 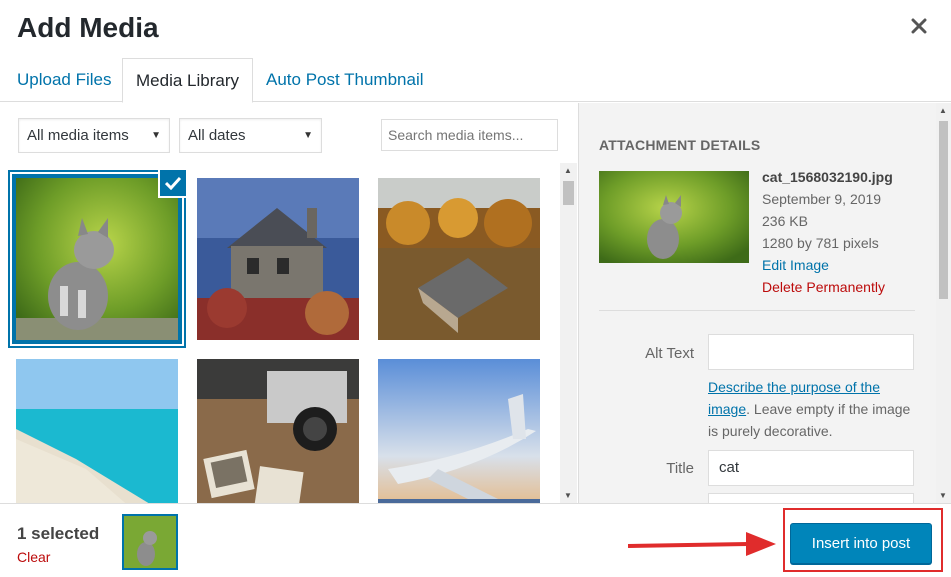 I want to click on media-item-autumn-cabin, so click(x=459, y=259).